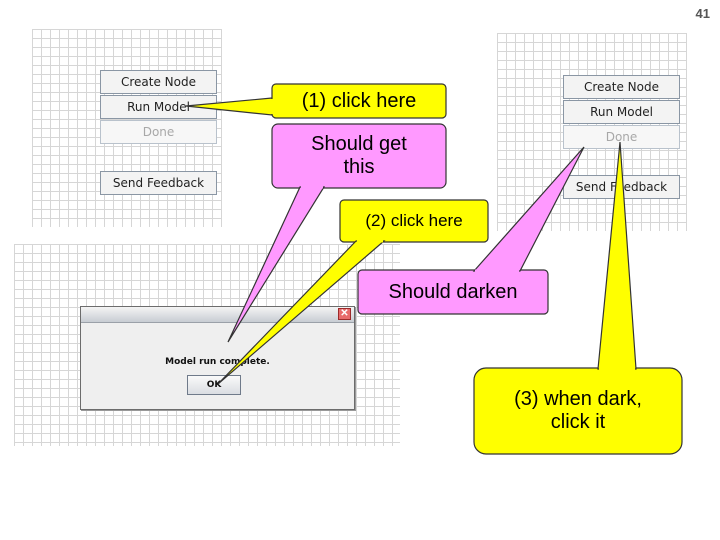 The height and width of the screenshot is (540, 720). Describe the element at coordinates (578, 399) in the screenshot. I see `callout-when-dark-line1: (3) when dark,` at that location.